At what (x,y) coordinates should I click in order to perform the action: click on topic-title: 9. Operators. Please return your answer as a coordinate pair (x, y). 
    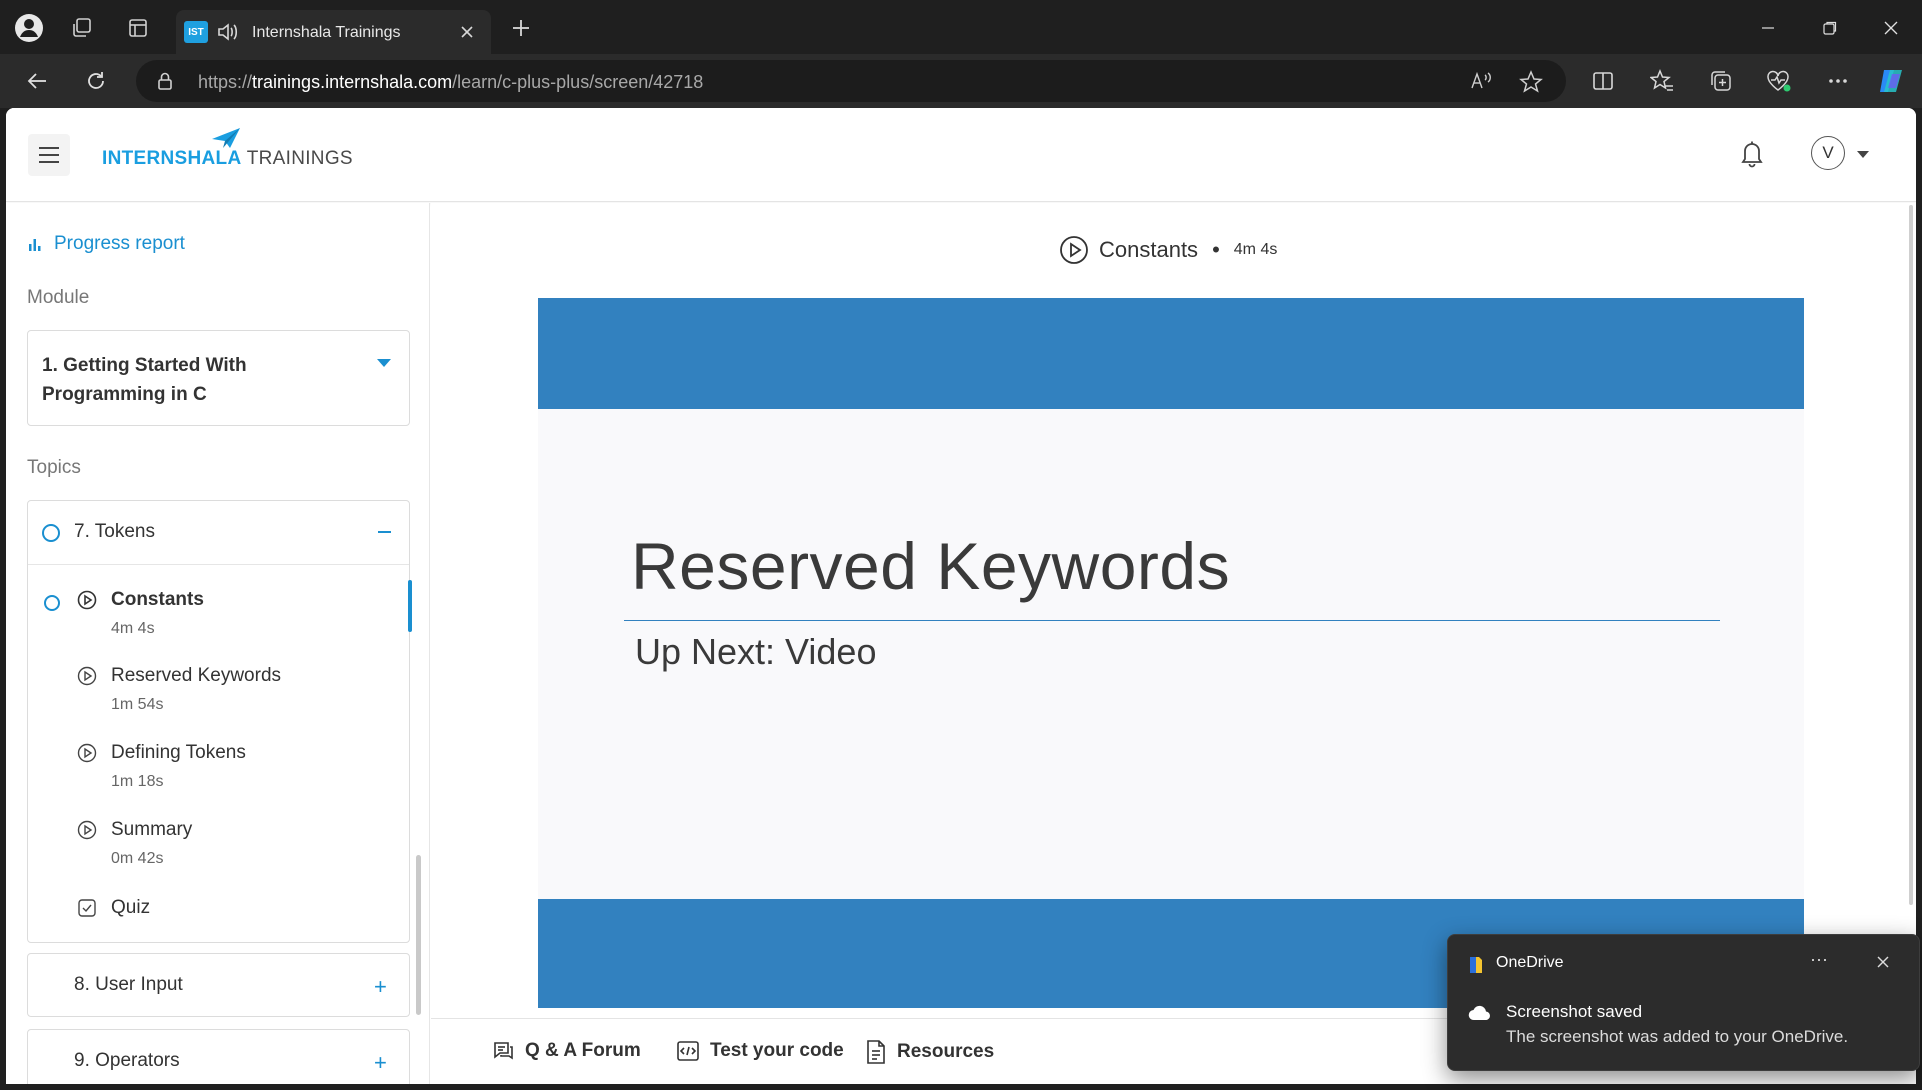
    Looking at the image, I should click on (127, 1060).